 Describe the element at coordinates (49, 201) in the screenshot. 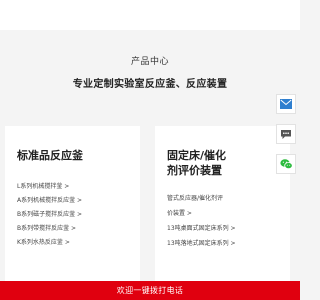

I see `product-link: A系列机械搅拌反应釜 >` at that location.